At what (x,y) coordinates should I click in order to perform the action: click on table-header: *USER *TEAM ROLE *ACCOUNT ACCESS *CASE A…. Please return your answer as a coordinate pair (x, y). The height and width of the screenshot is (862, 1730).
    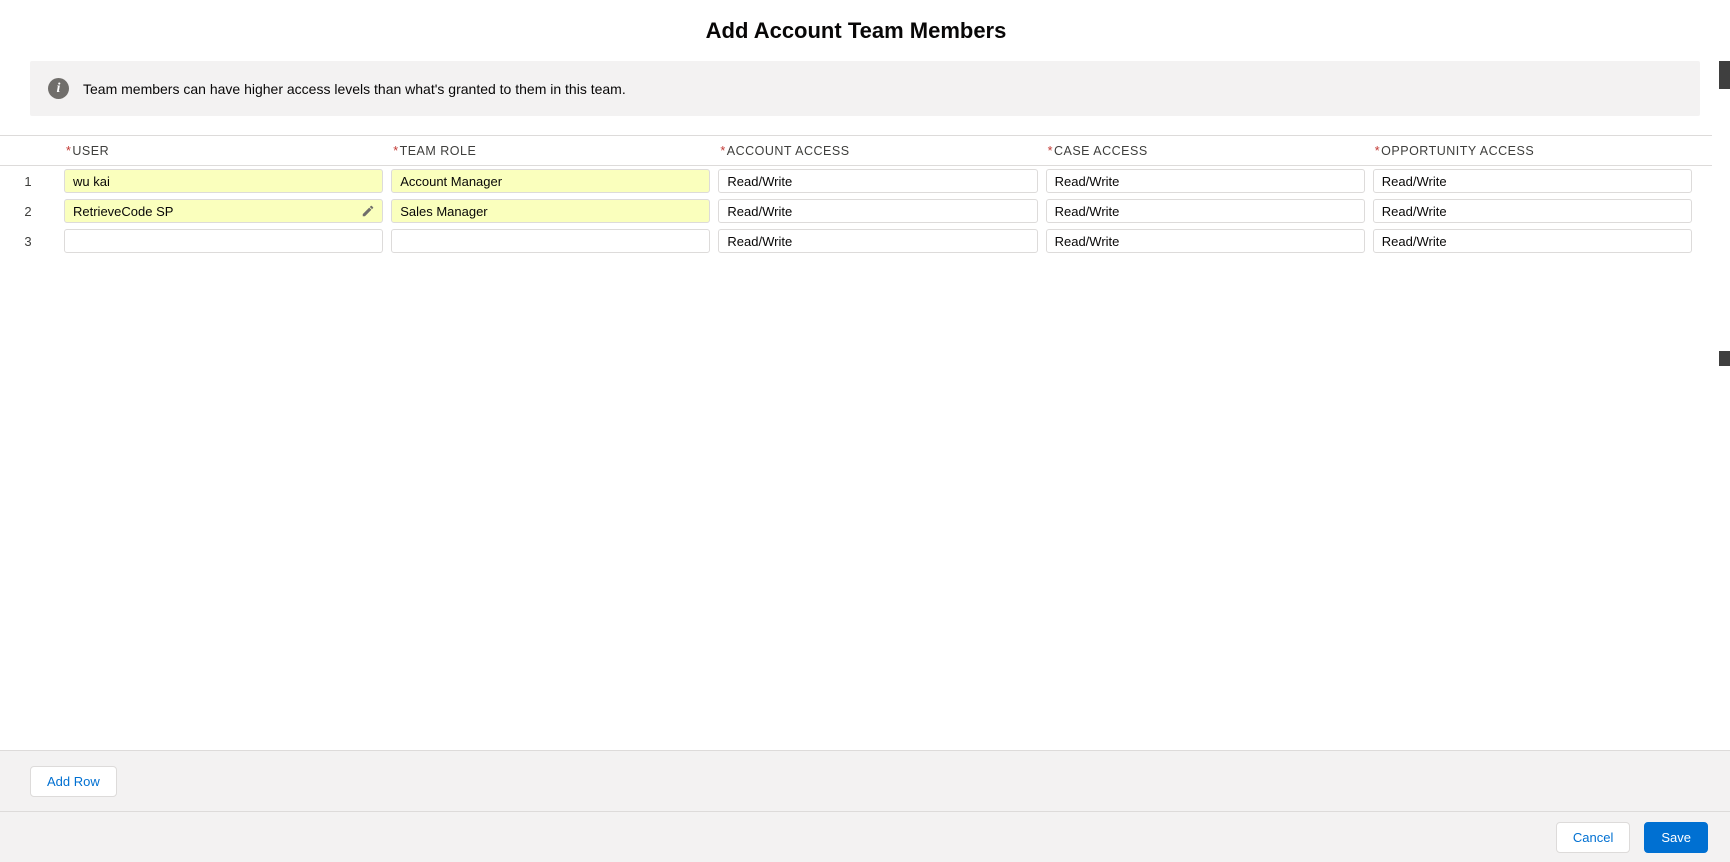
    Looking at the image, I should click on (856, 150).